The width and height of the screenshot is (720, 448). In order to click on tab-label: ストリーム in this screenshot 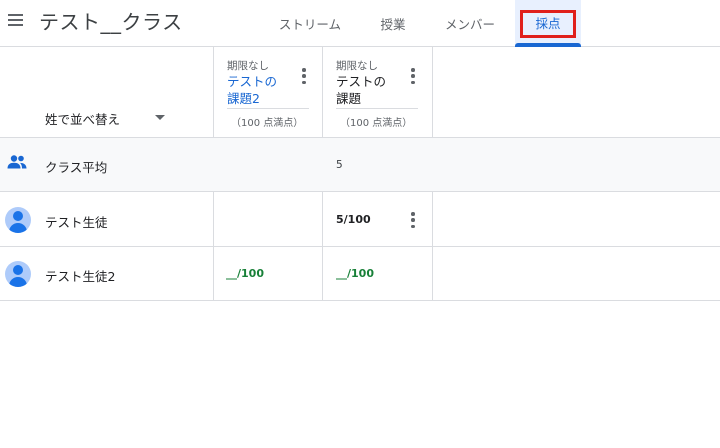, I will do `click(310, 24)`.